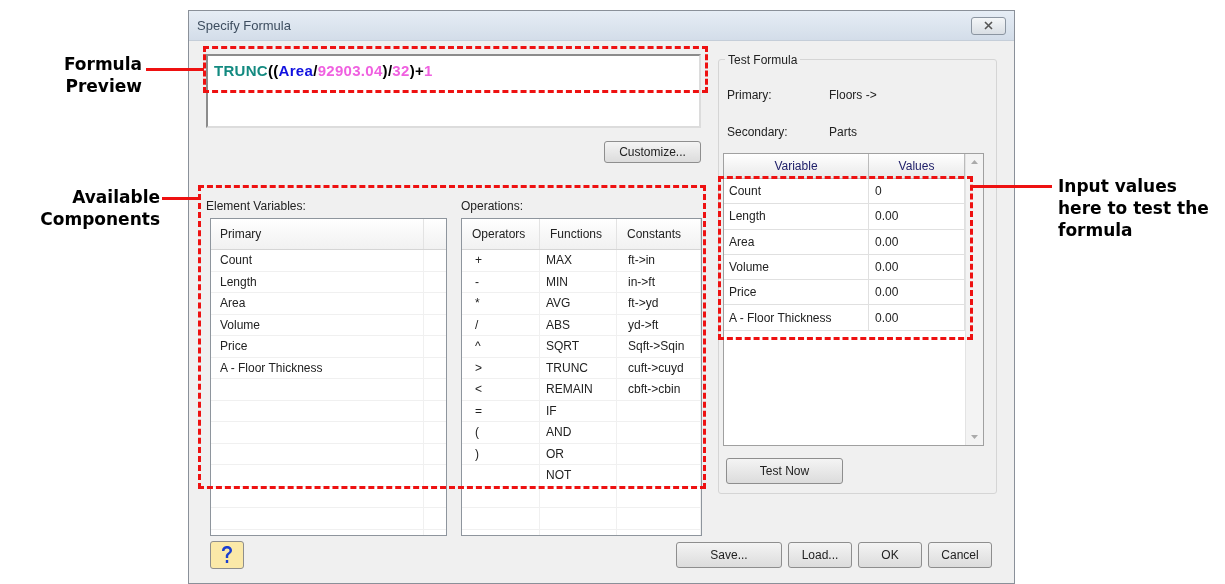 Image resolution: width=1225 pixels, height=584 pixels. I want to click on help-icon, so click(227, 555).